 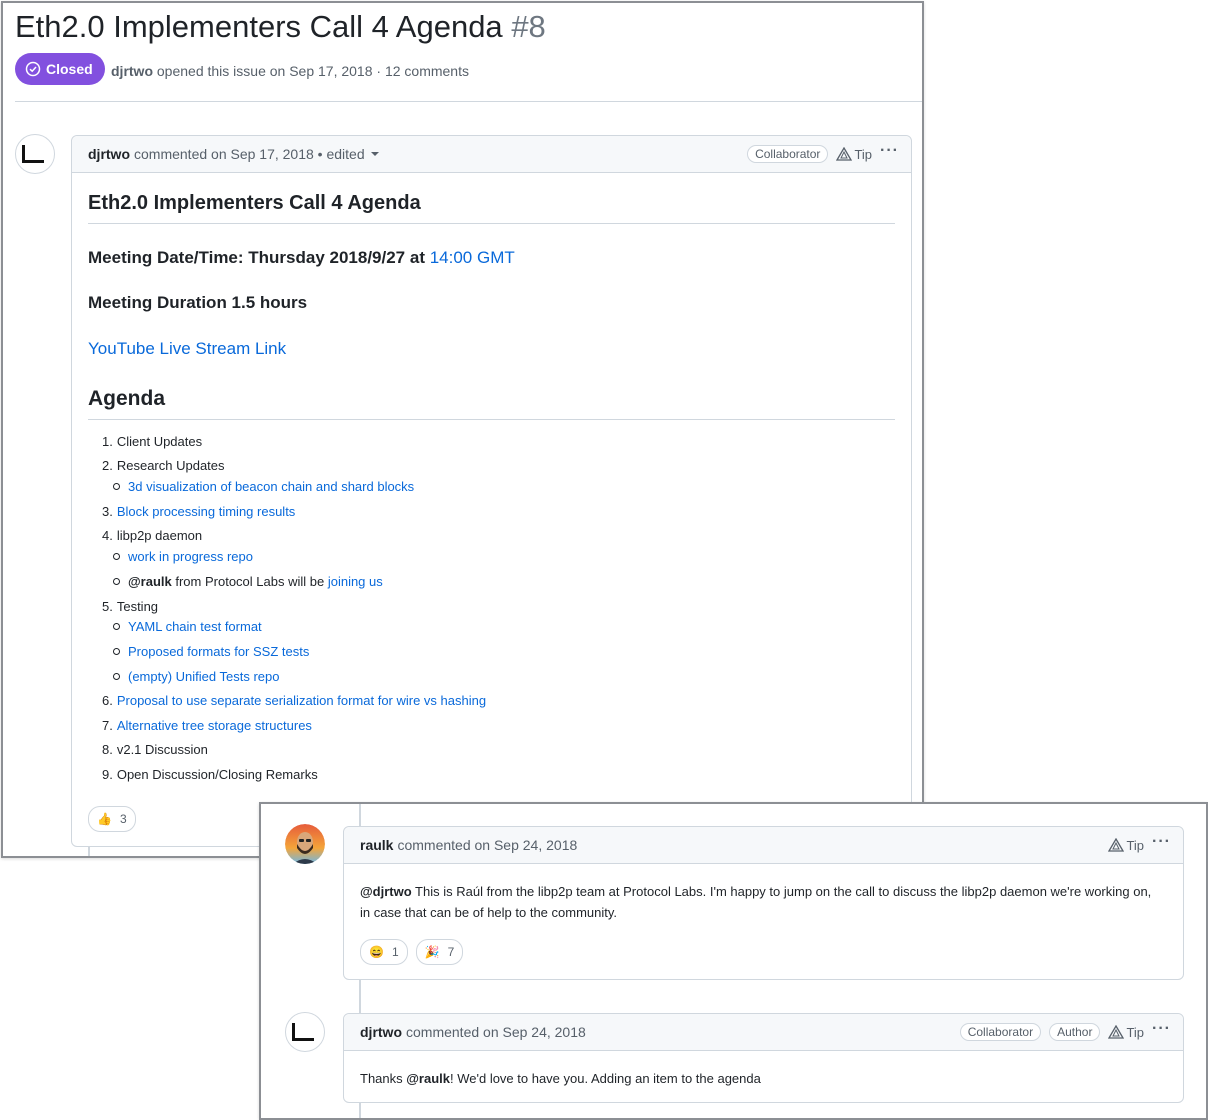 I want to click on thumbs-up-icon: 👍, so click(x=104, y=819).